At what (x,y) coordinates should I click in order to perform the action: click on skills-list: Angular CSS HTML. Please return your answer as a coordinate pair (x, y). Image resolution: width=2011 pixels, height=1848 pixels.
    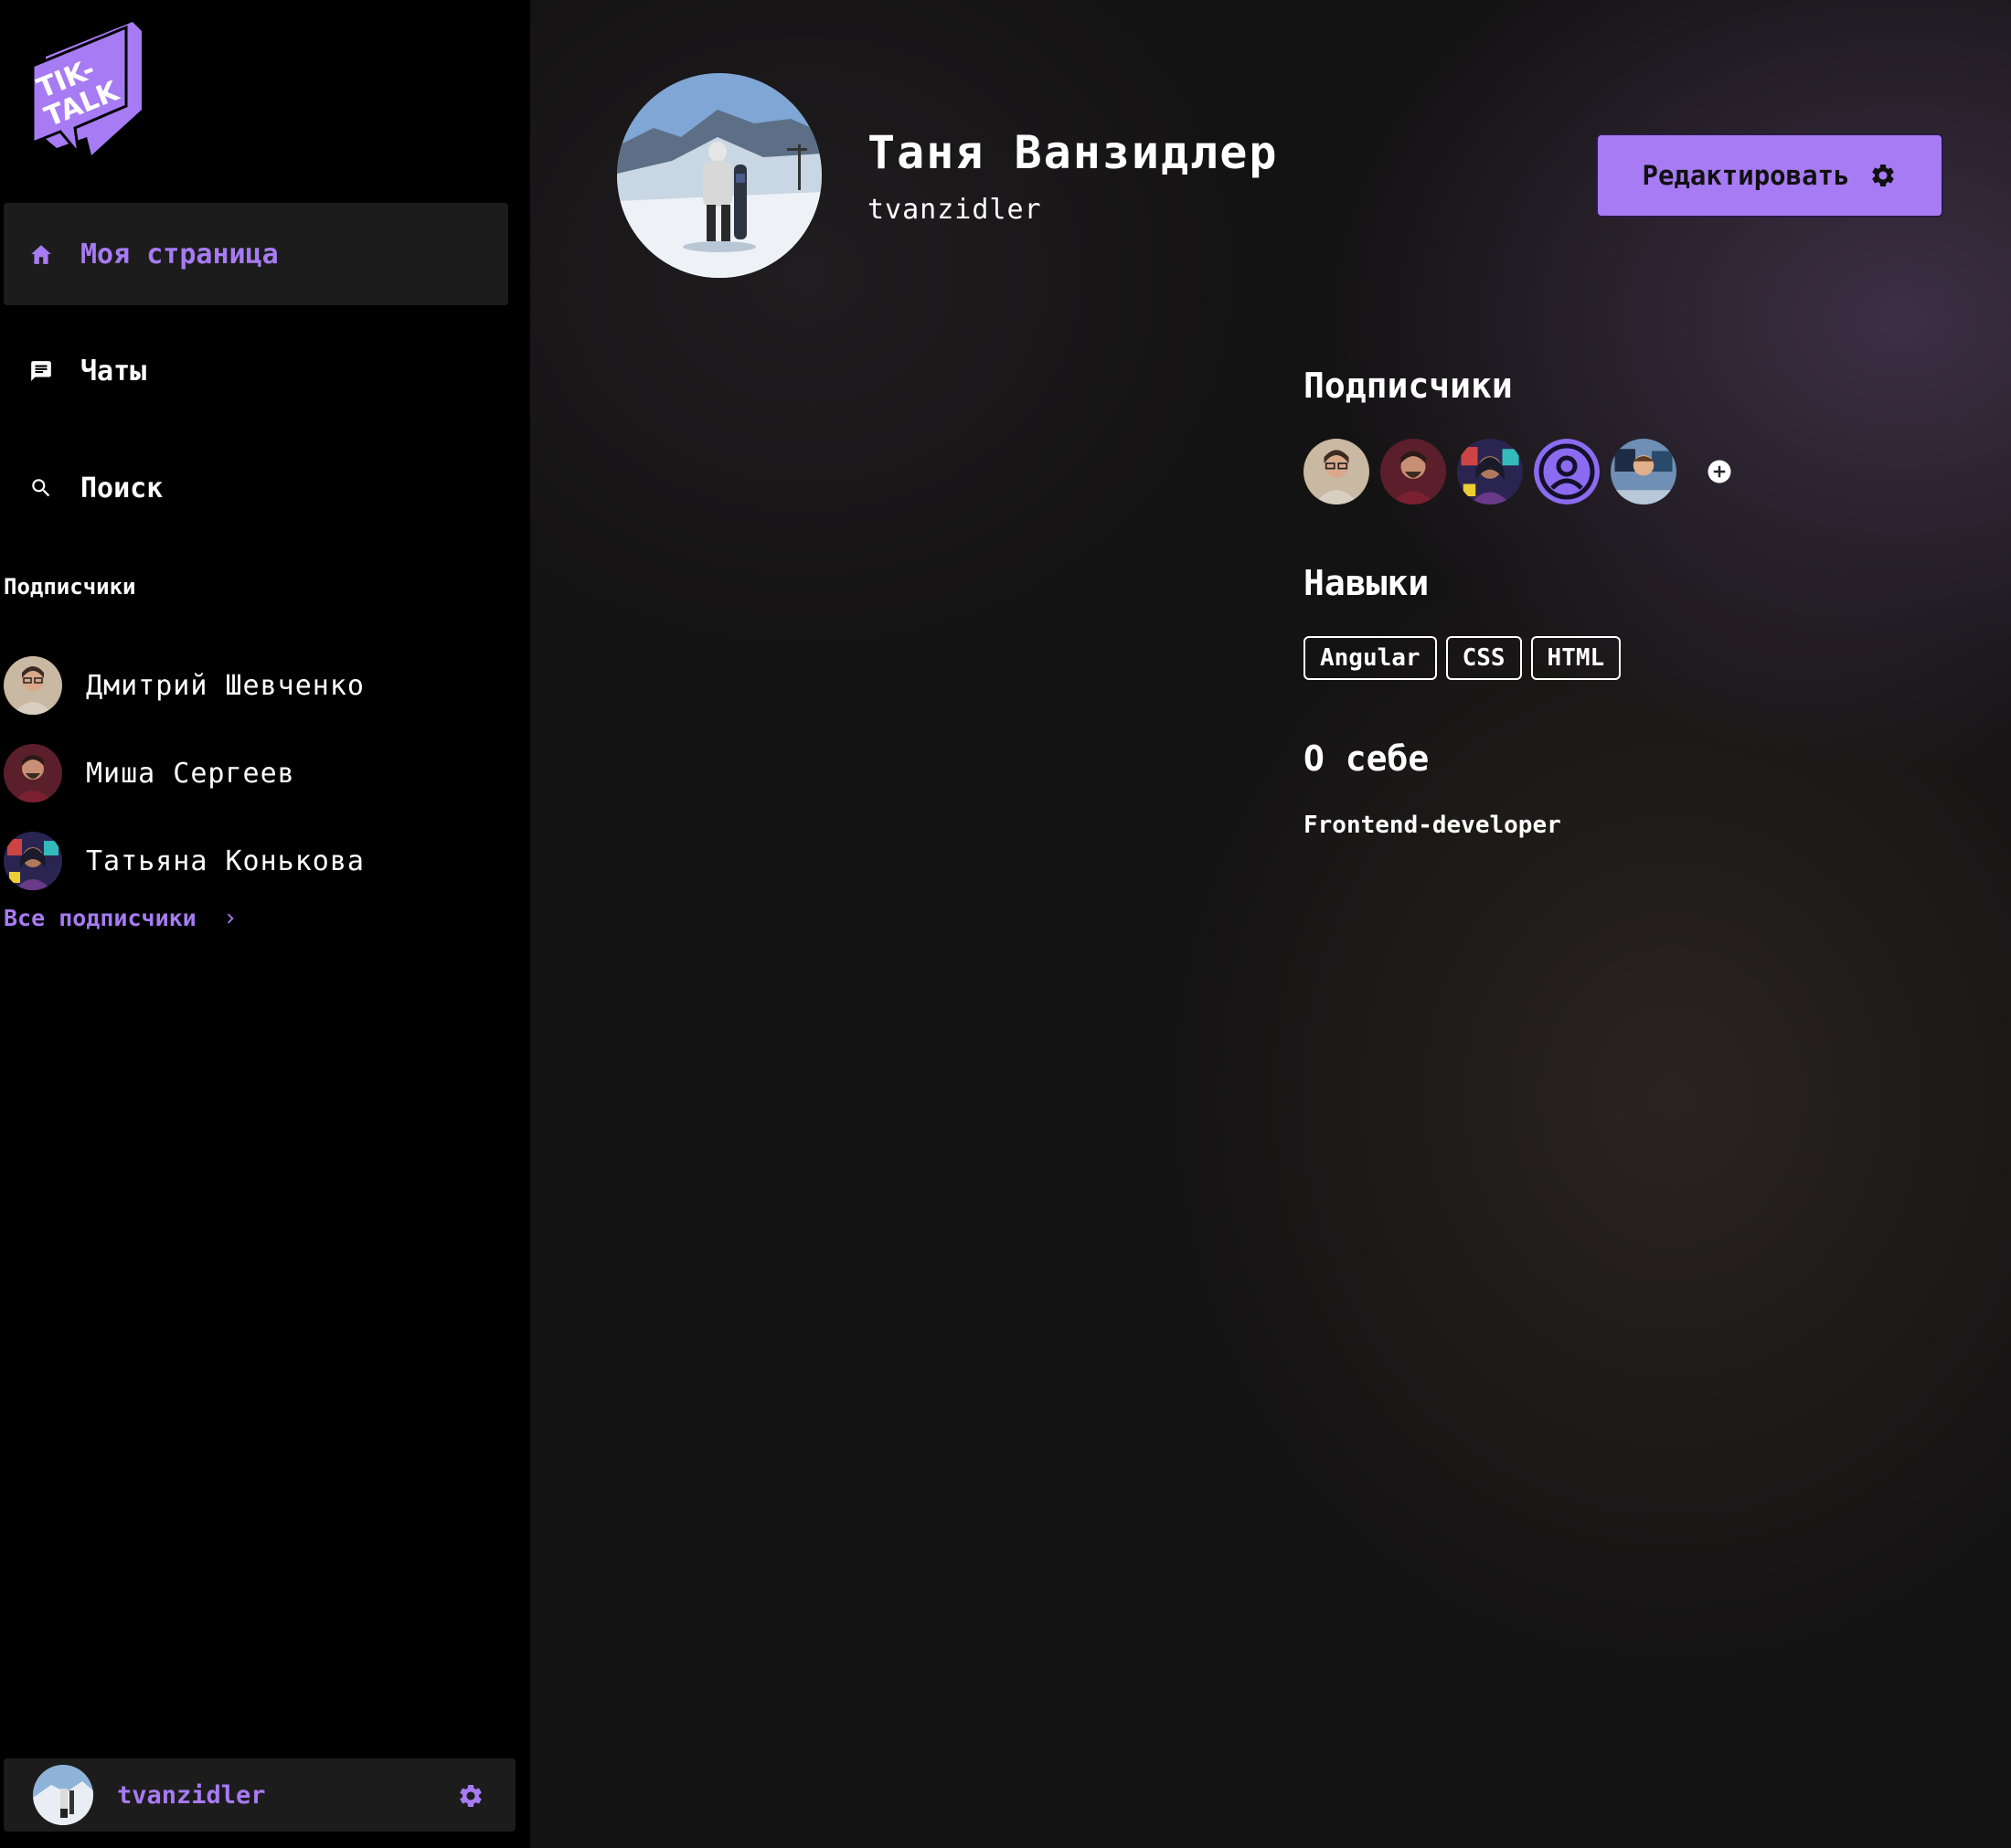
    Looking at the image, I should click on (1466, 658).